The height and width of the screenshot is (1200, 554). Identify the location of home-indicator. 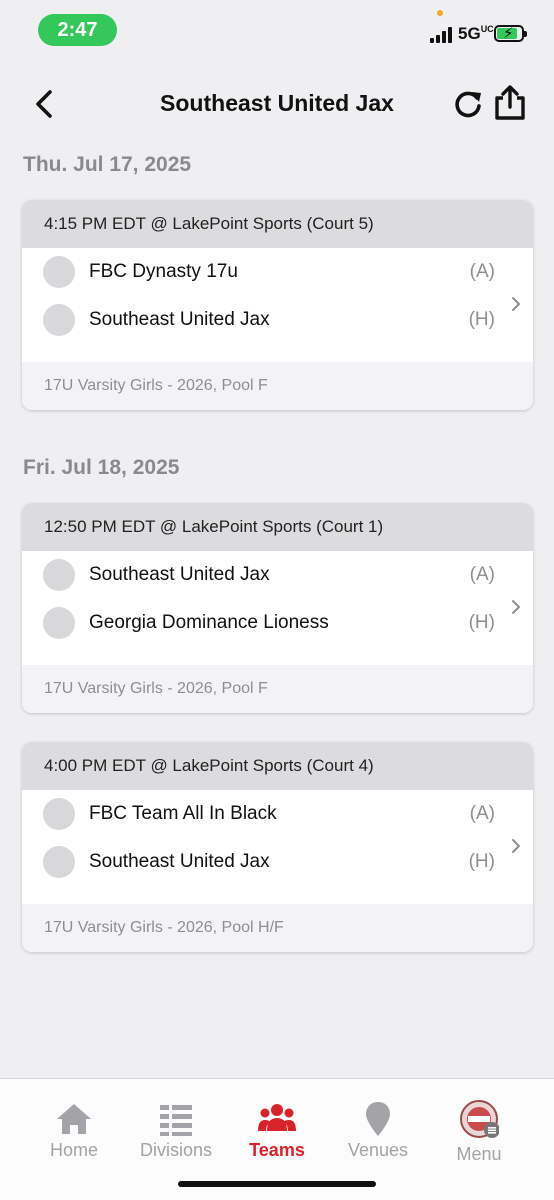
(277, 1184).